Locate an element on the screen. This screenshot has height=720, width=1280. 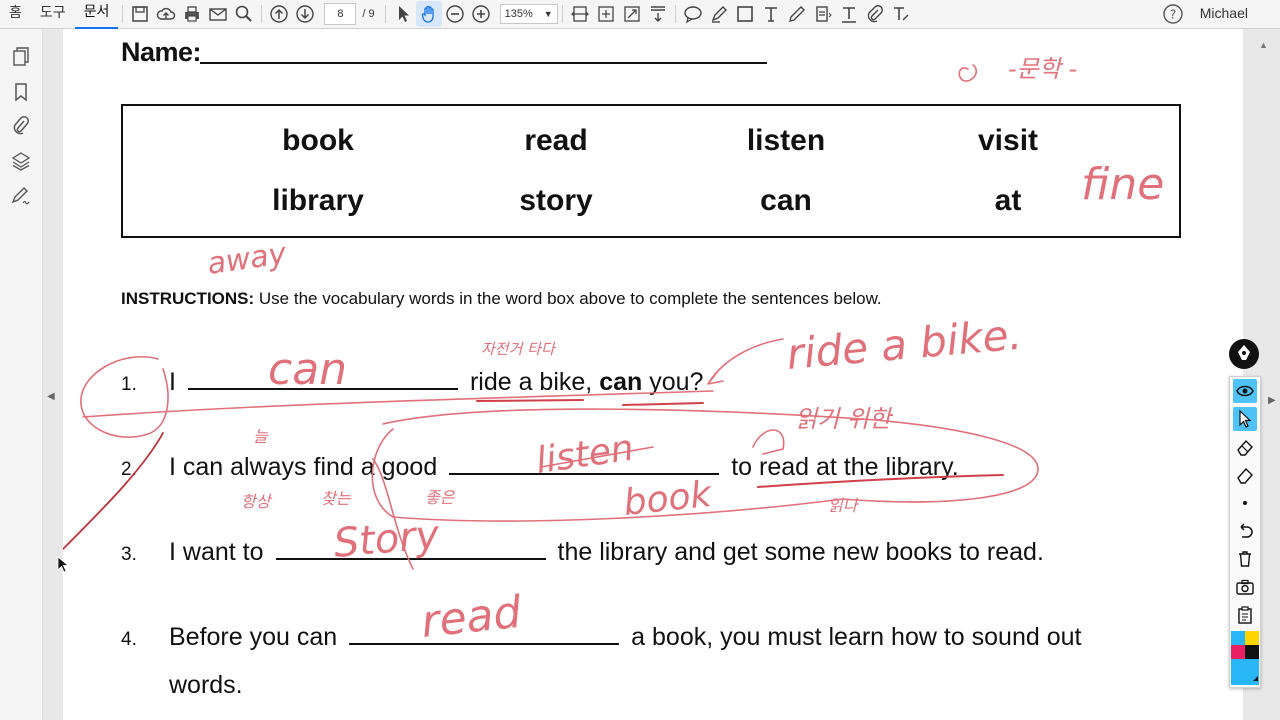
bookmark-icon is located at coordinates (21, 92).